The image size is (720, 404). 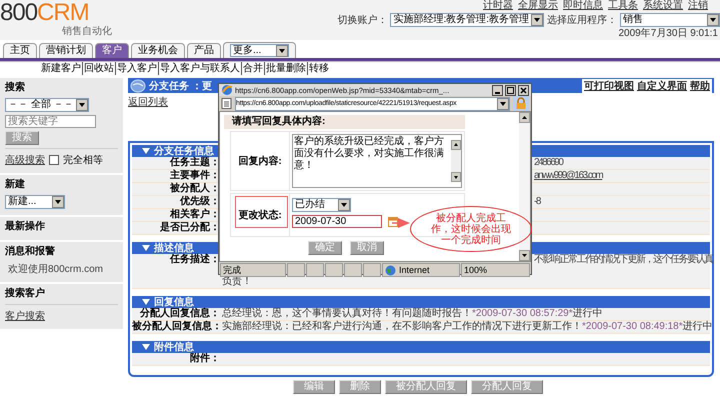 I want to click on section-title: 新建, so click(x=15, y=185).